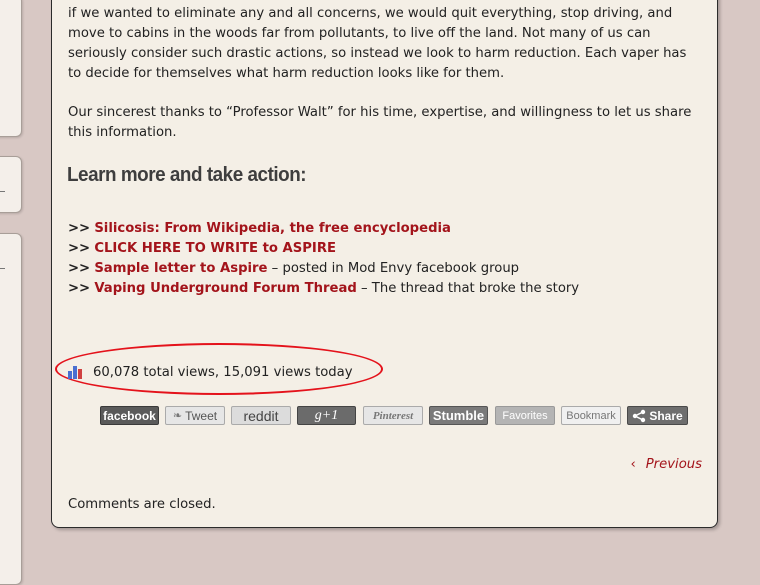 This screenshot has width=760, height=585. Describe the element at coordinates (187, 174) in the screenshot. I see `section-heading: Learn more and take action:` at that location.